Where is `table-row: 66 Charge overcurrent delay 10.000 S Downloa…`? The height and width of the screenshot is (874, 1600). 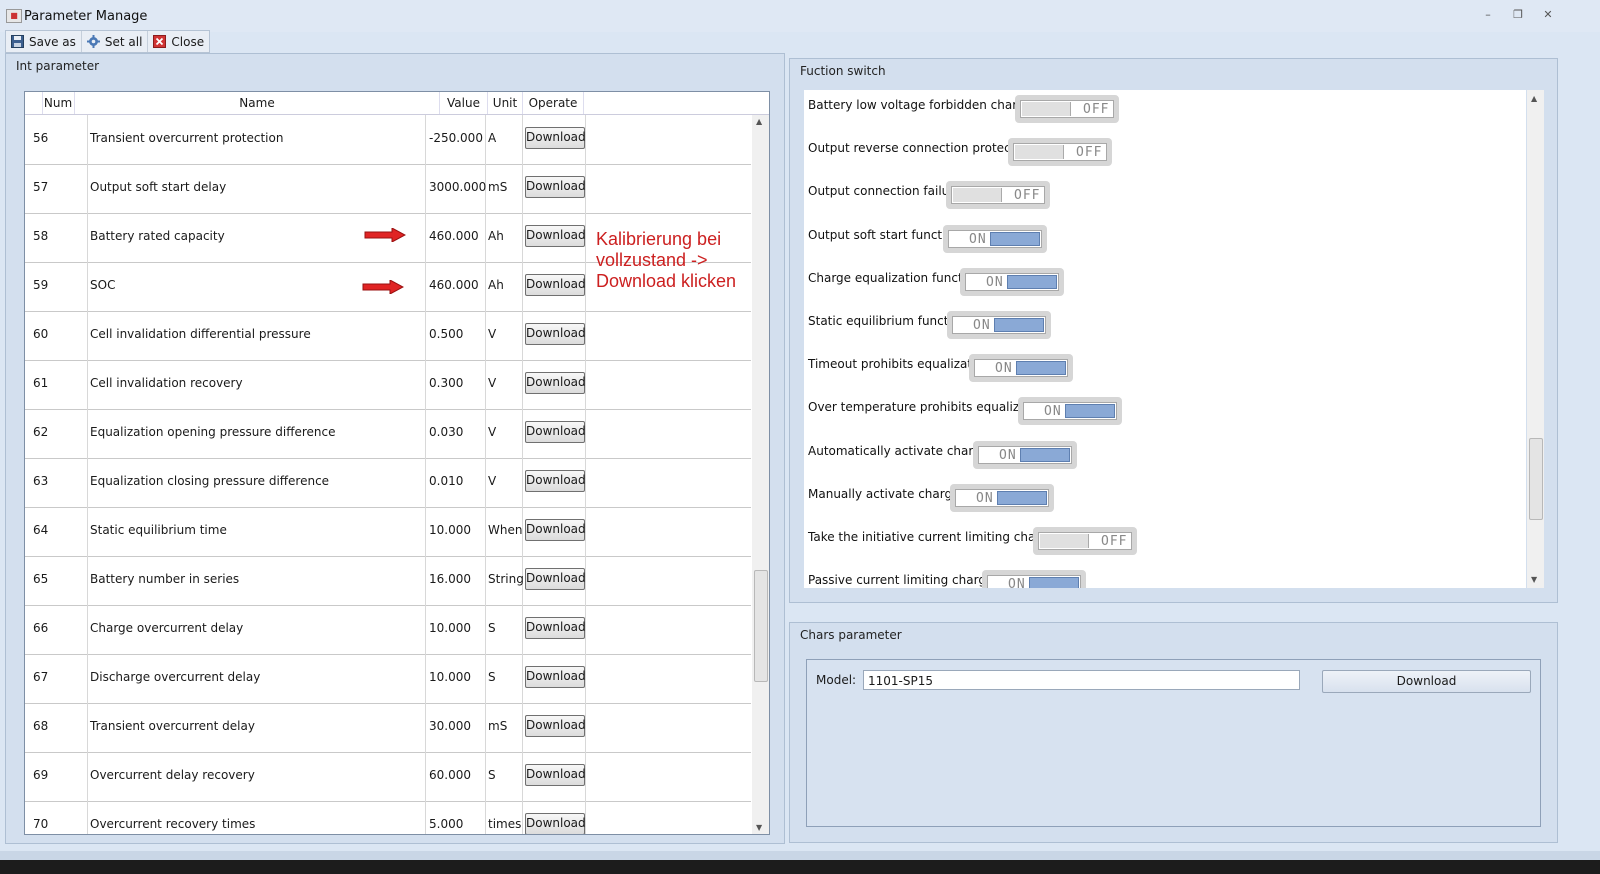 table-row: 66 Charge overcurrent delay 10.000 S Downloa… is located at coordinates (388, 630).